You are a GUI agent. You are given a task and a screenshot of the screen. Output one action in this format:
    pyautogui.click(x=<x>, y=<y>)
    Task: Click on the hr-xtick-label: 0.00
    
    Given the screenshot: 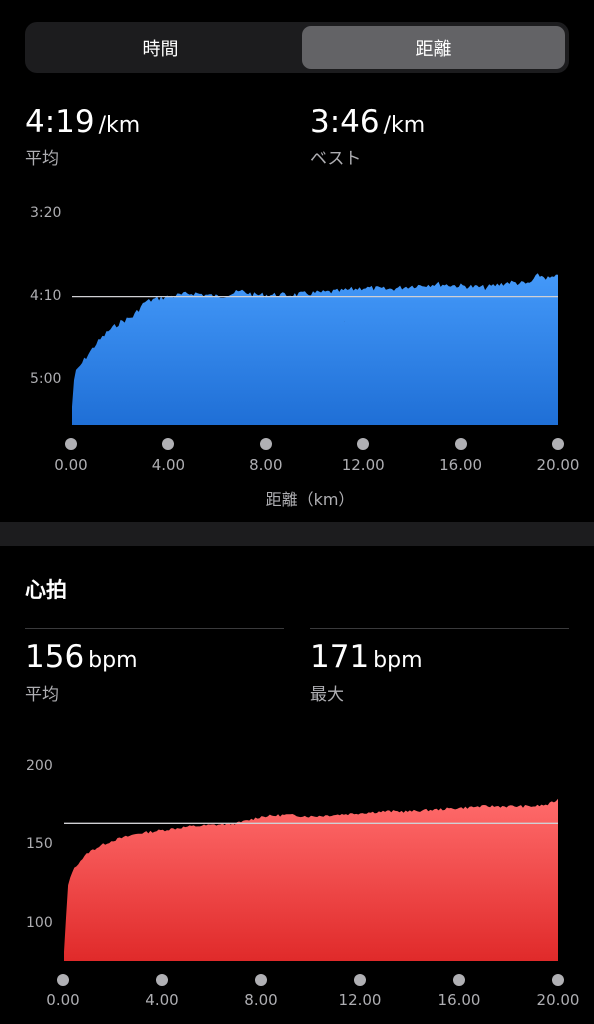 What is the action you would take?
    pyautogui.click(x=63, y=1000)
    